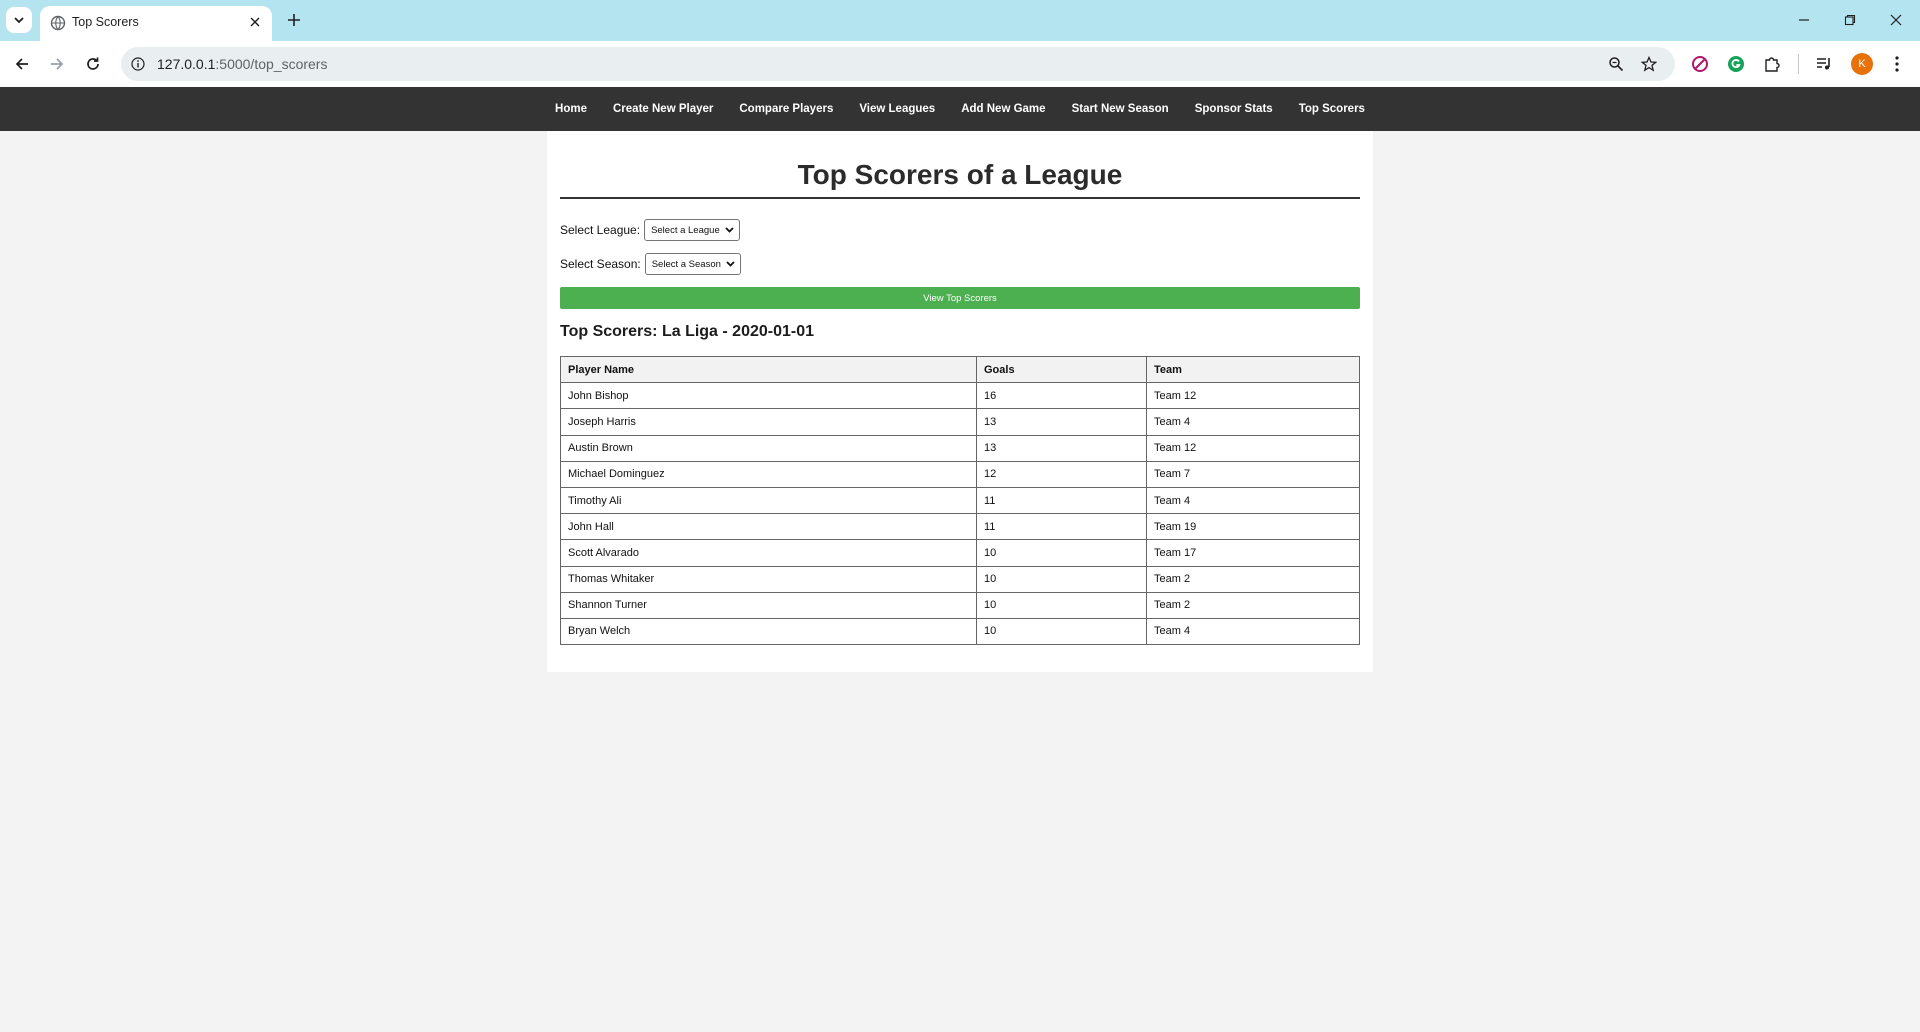 This screenshot has height=1032, width=1920. Describe the element at coordinates (768, 527) in the screenshot. I see `player-name-cell: John Hall` at that location.